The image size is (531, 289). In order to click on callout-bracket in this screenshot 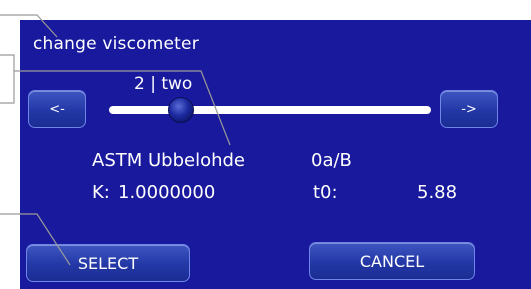, I will do `click(7, 79)`.